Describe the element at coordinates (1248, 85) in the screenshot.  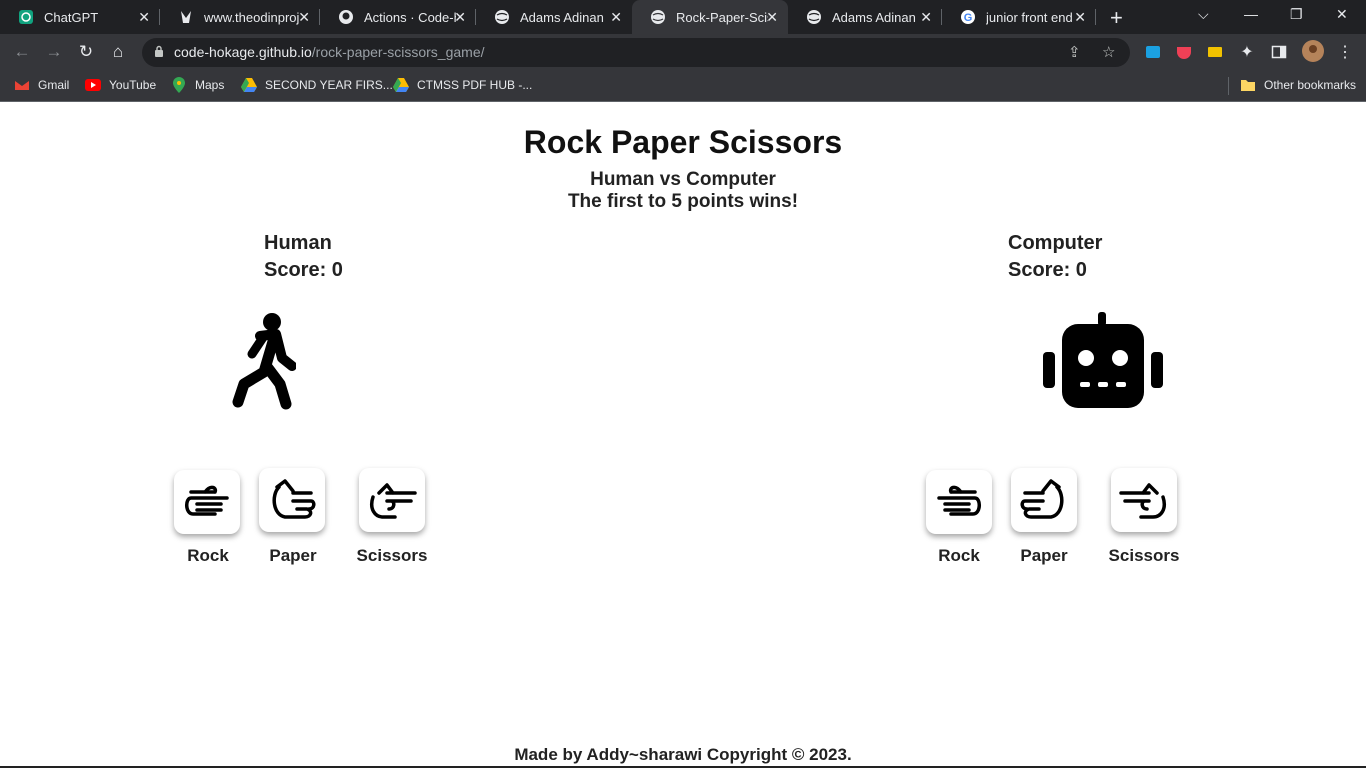
I see `folder-icon` at that location.